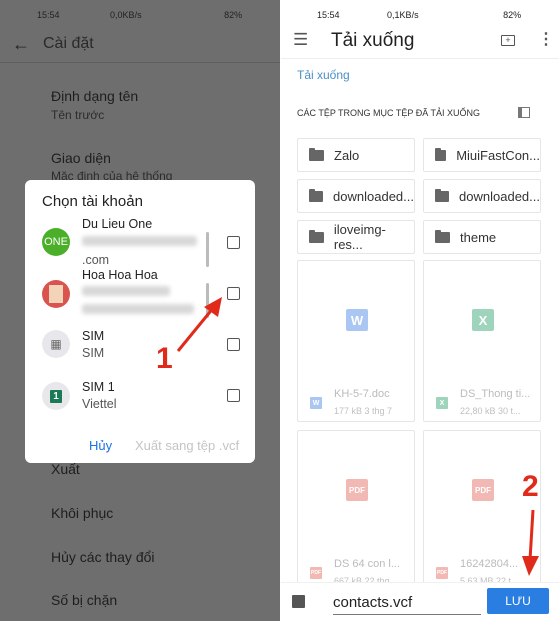  Describe the element at coordinates (407, 603) in the screenshot. I see `filename-input: contacts.vcf` at that location.